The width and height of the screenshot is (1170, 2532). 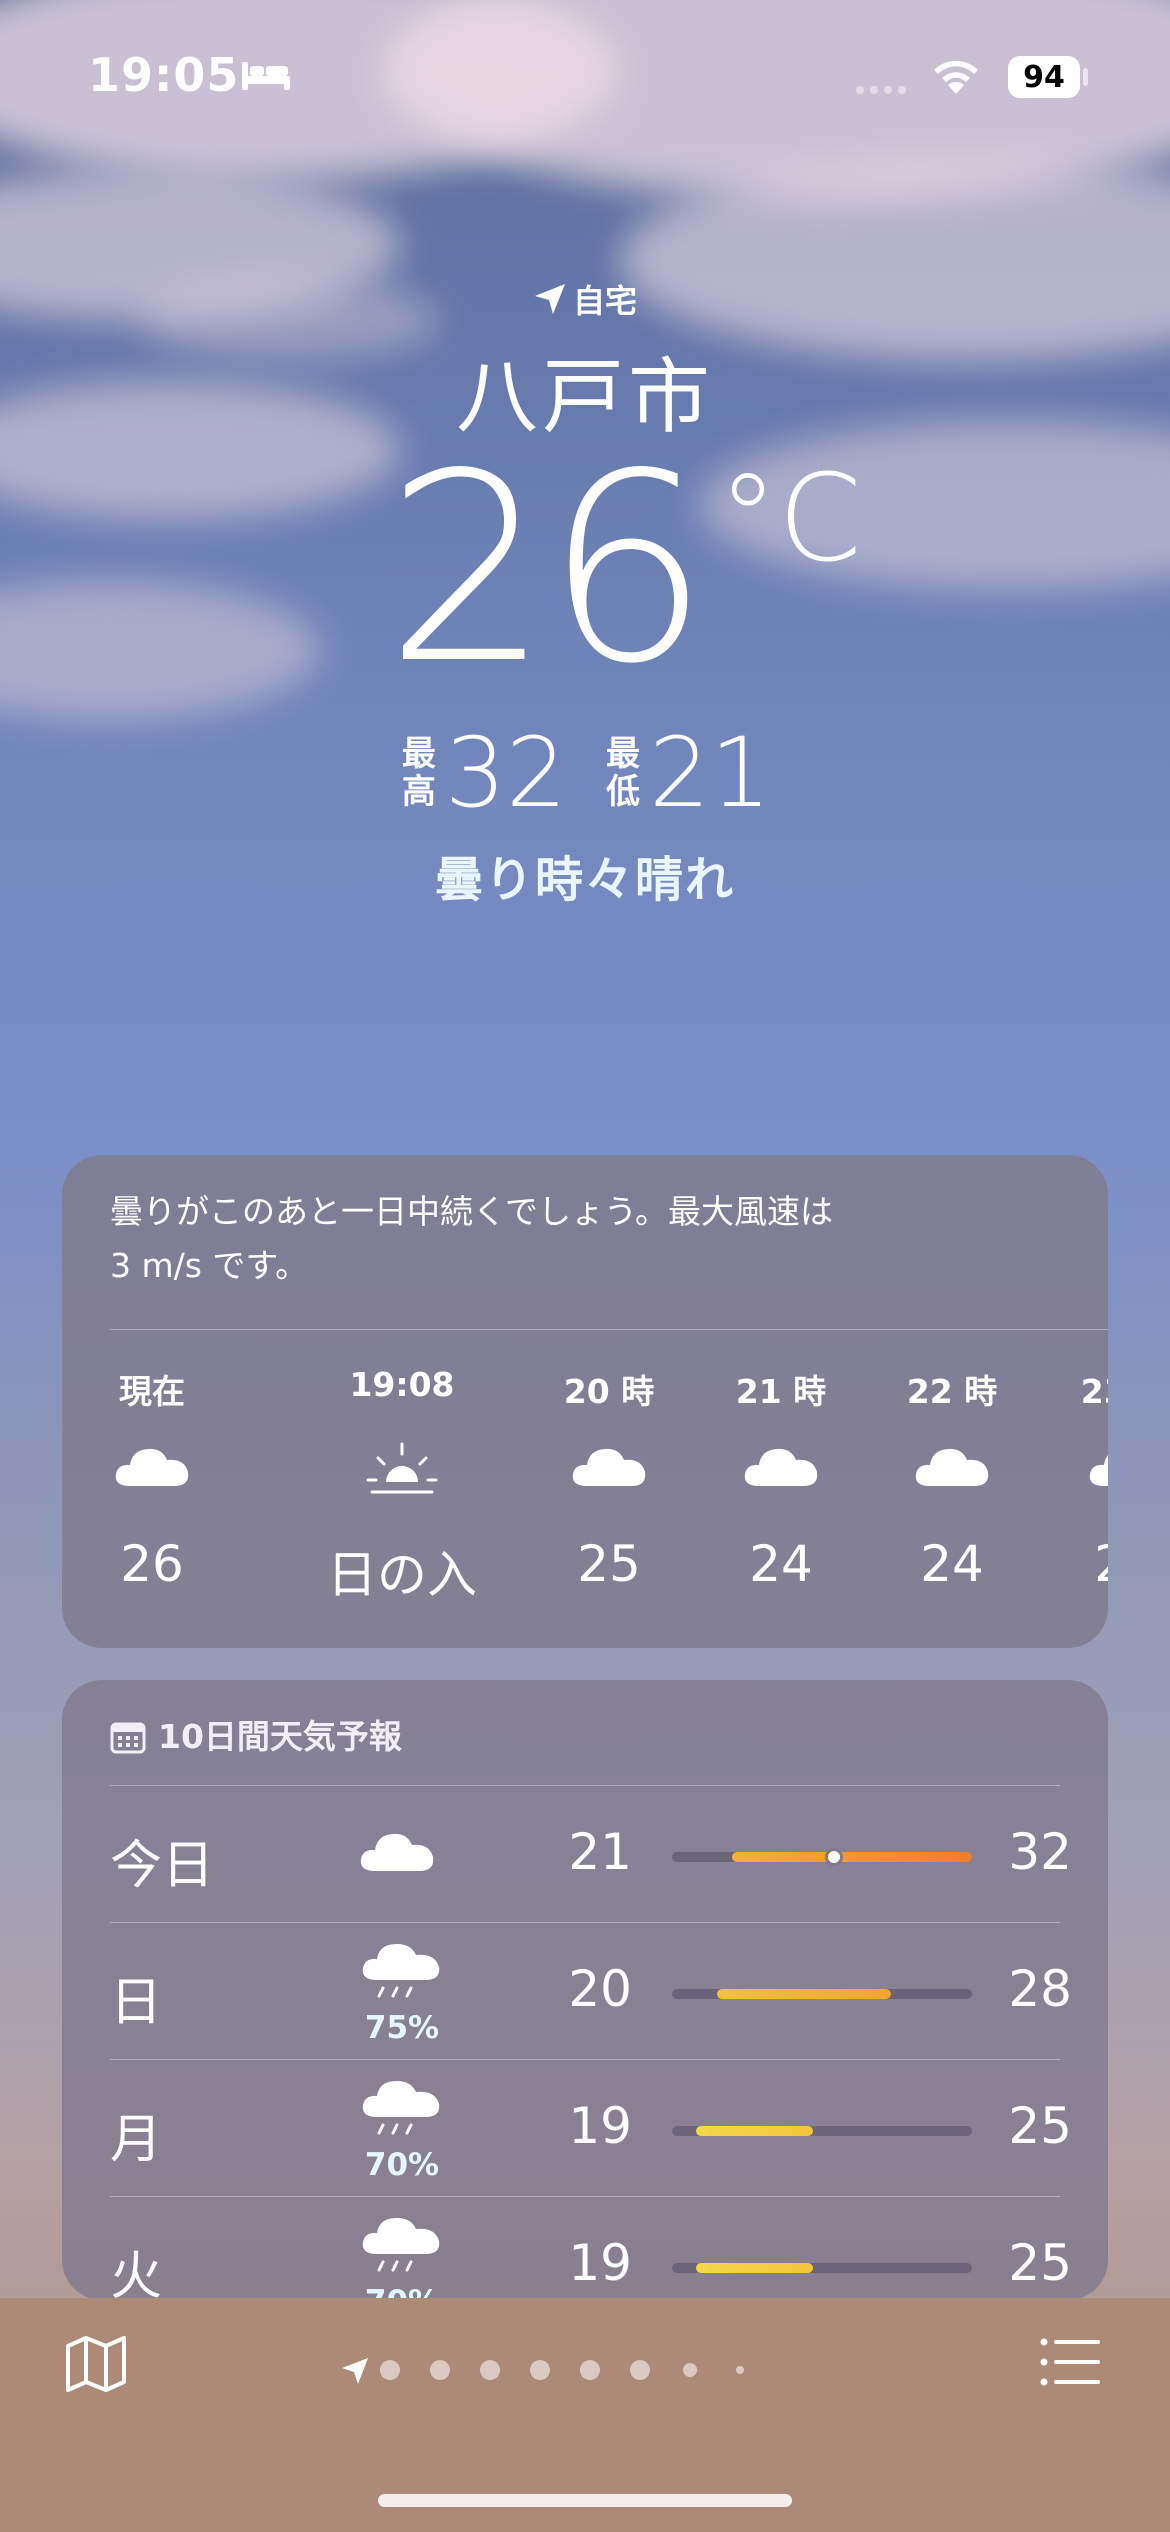 I want to click on map-icon, so click(x=96, y=2364).